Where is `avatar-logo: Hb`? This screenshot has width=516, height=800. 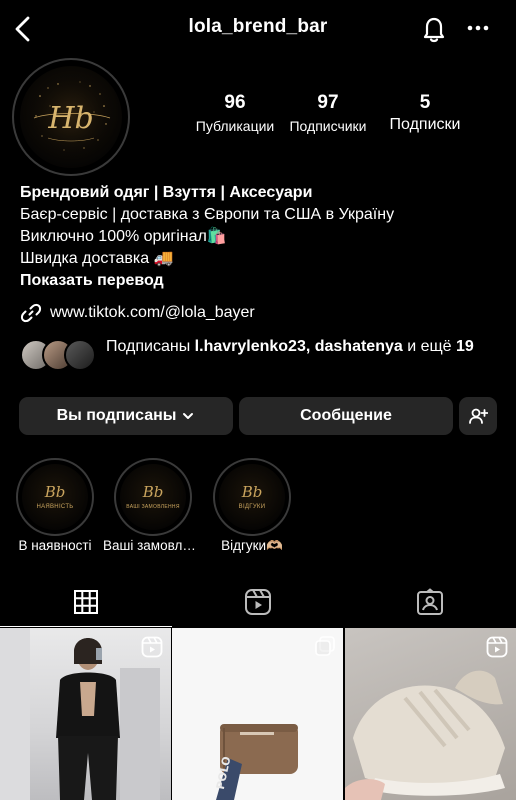
avatar-logo: Hb is located at coordinates (71, 117).